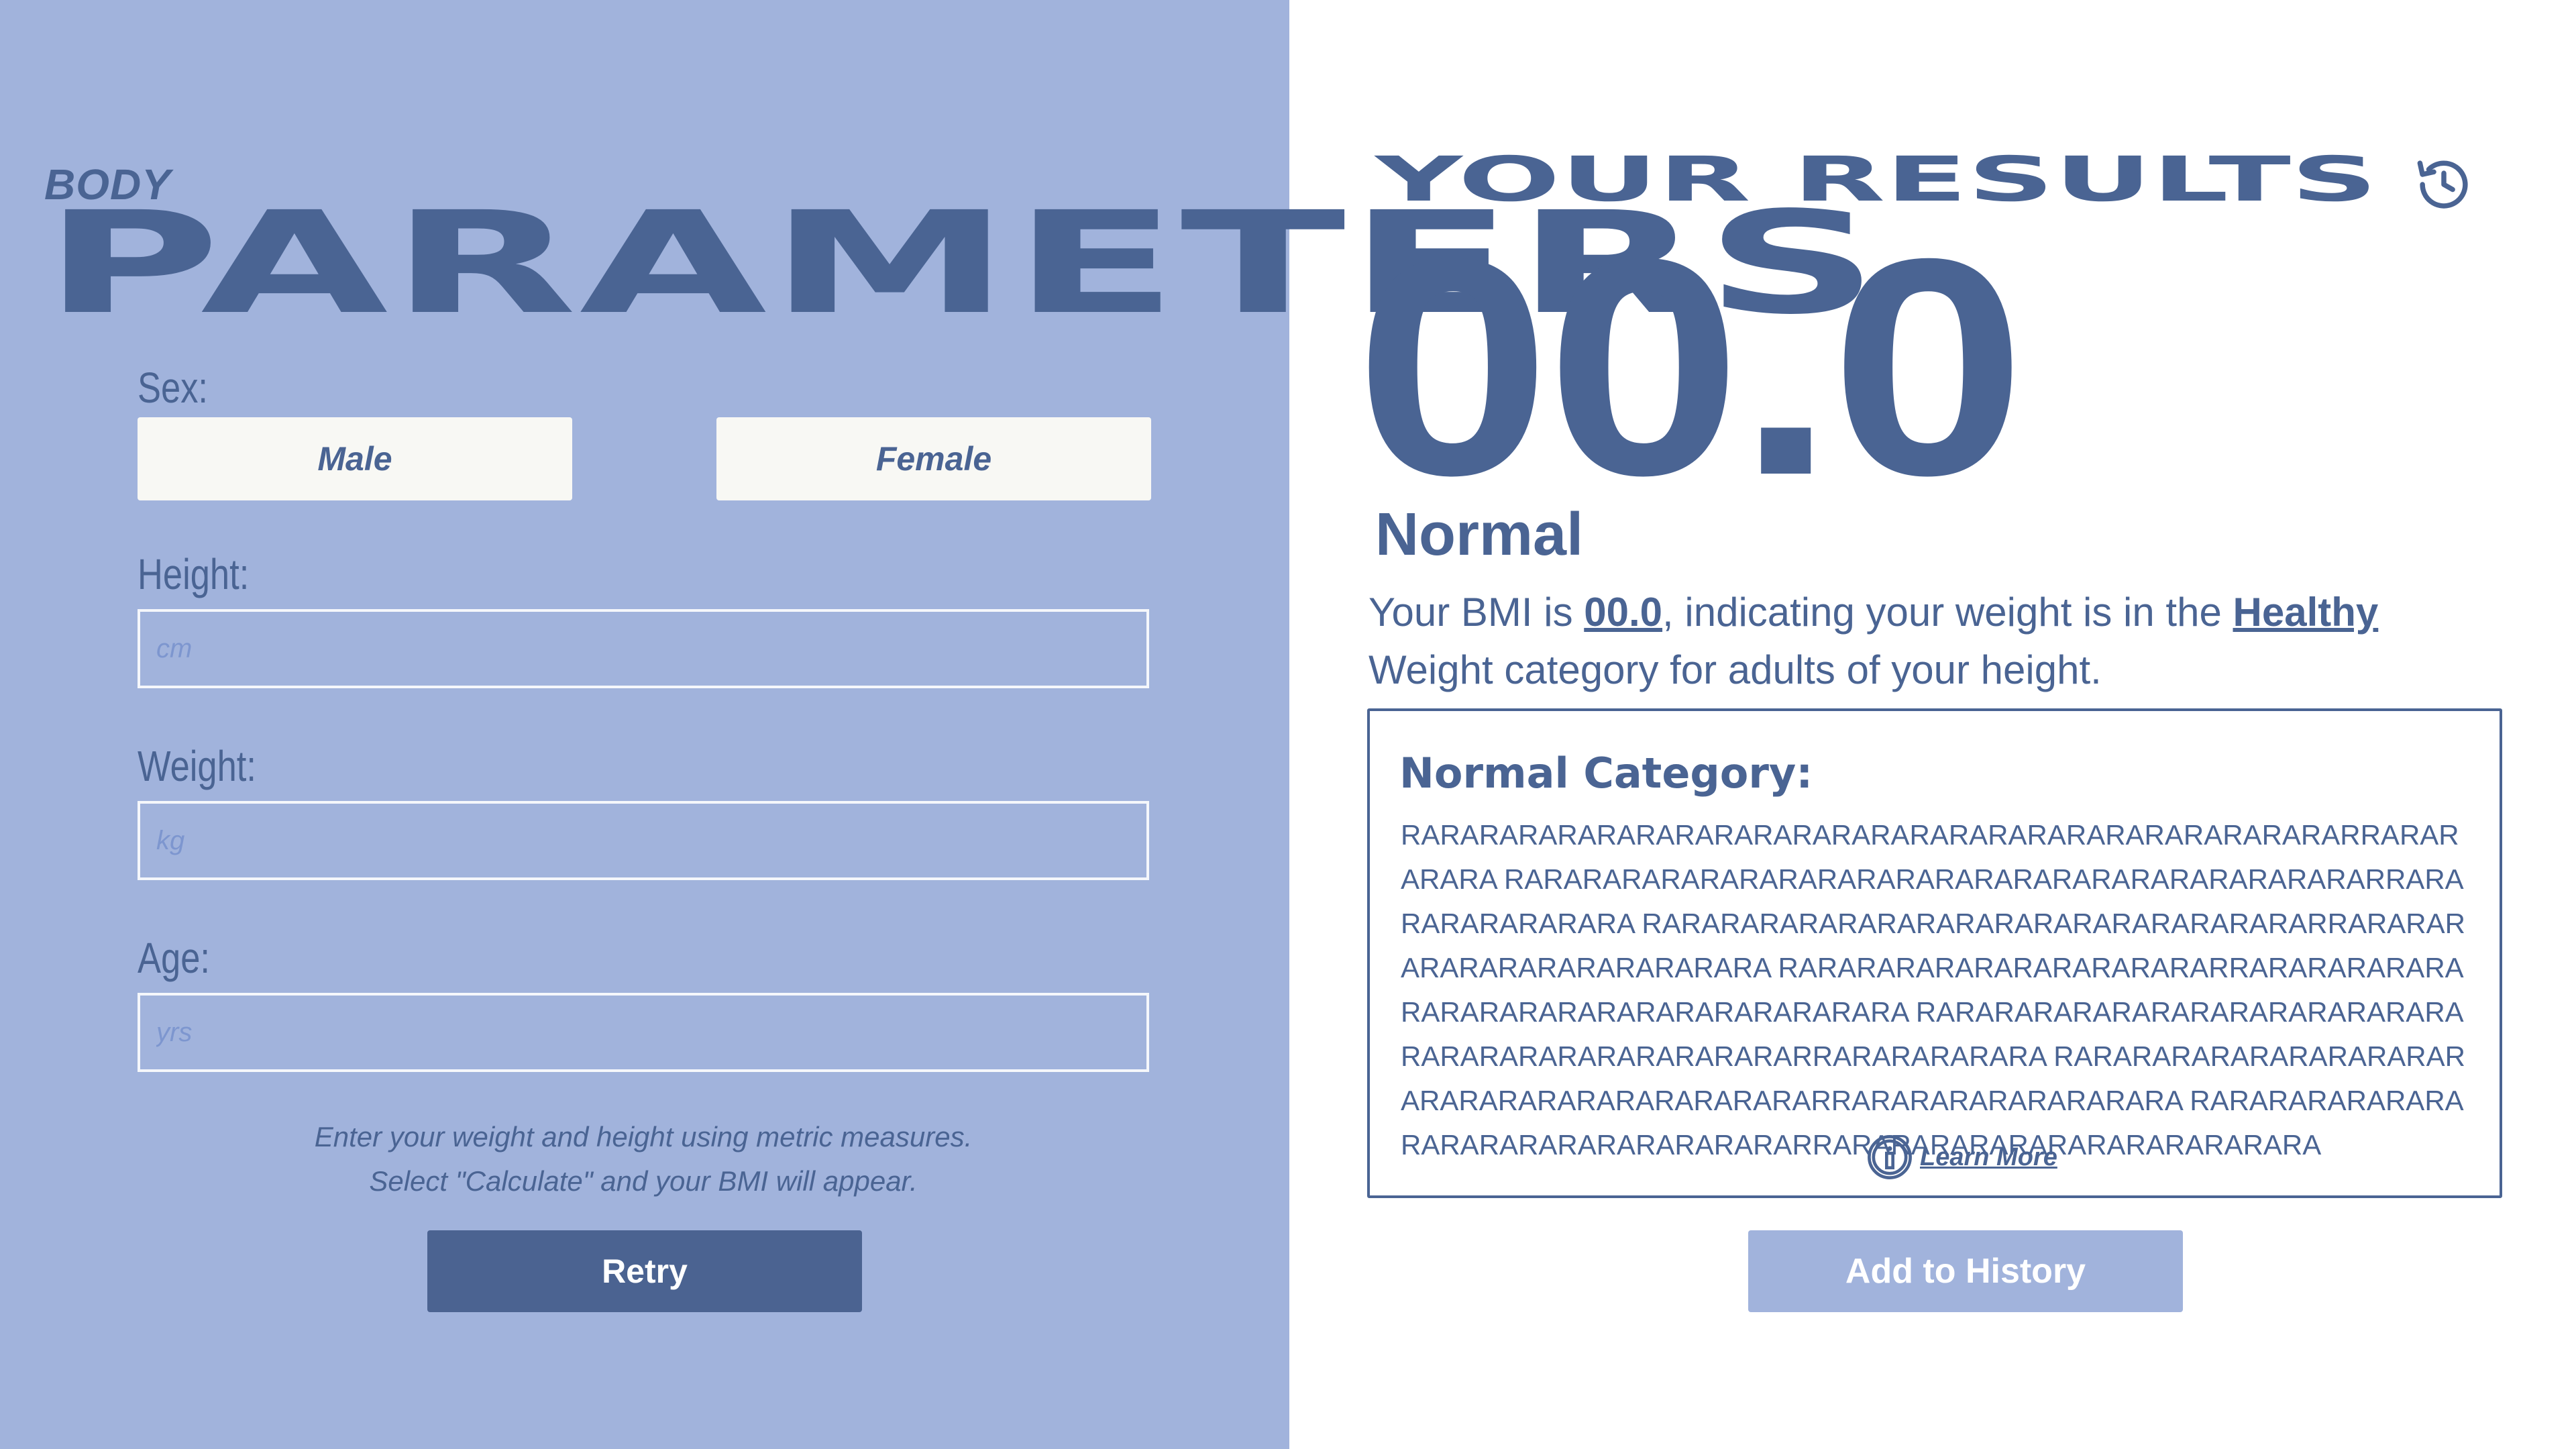  What do you see at coordinates (197, 766) in the screenshot?
I see `weight-label: Weight:` at bounding box center [197, 766].